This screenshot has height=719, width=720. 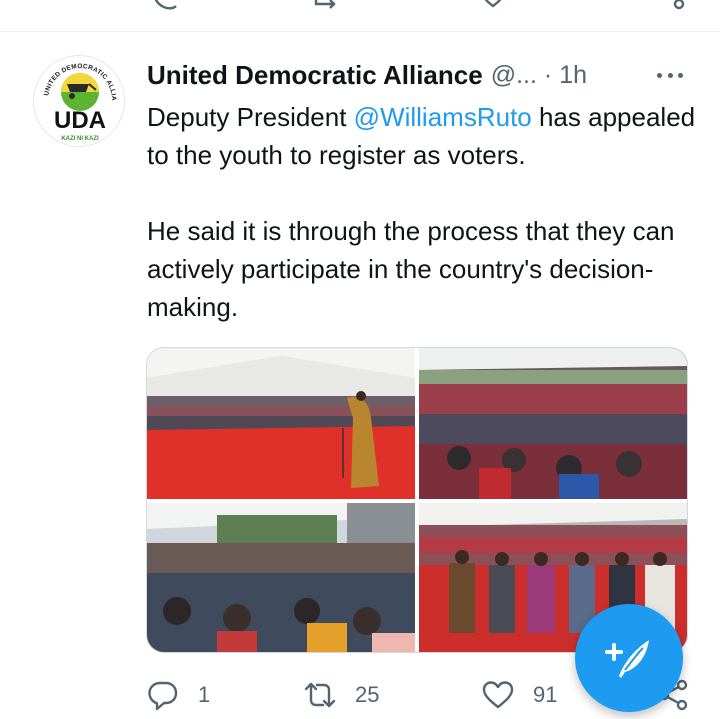 What do you see at coordinates (573, 75) in the screenshot?
I see `tweet-time: 1h` at bounding box center [573, 75].